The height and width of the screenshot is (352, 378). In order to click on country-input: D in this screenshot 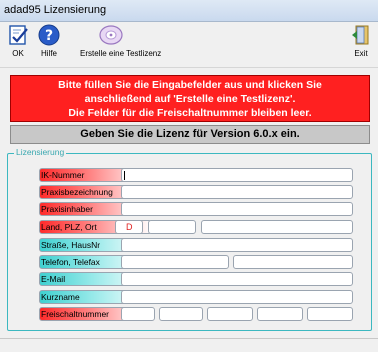, I will do `click(129, 227)`.